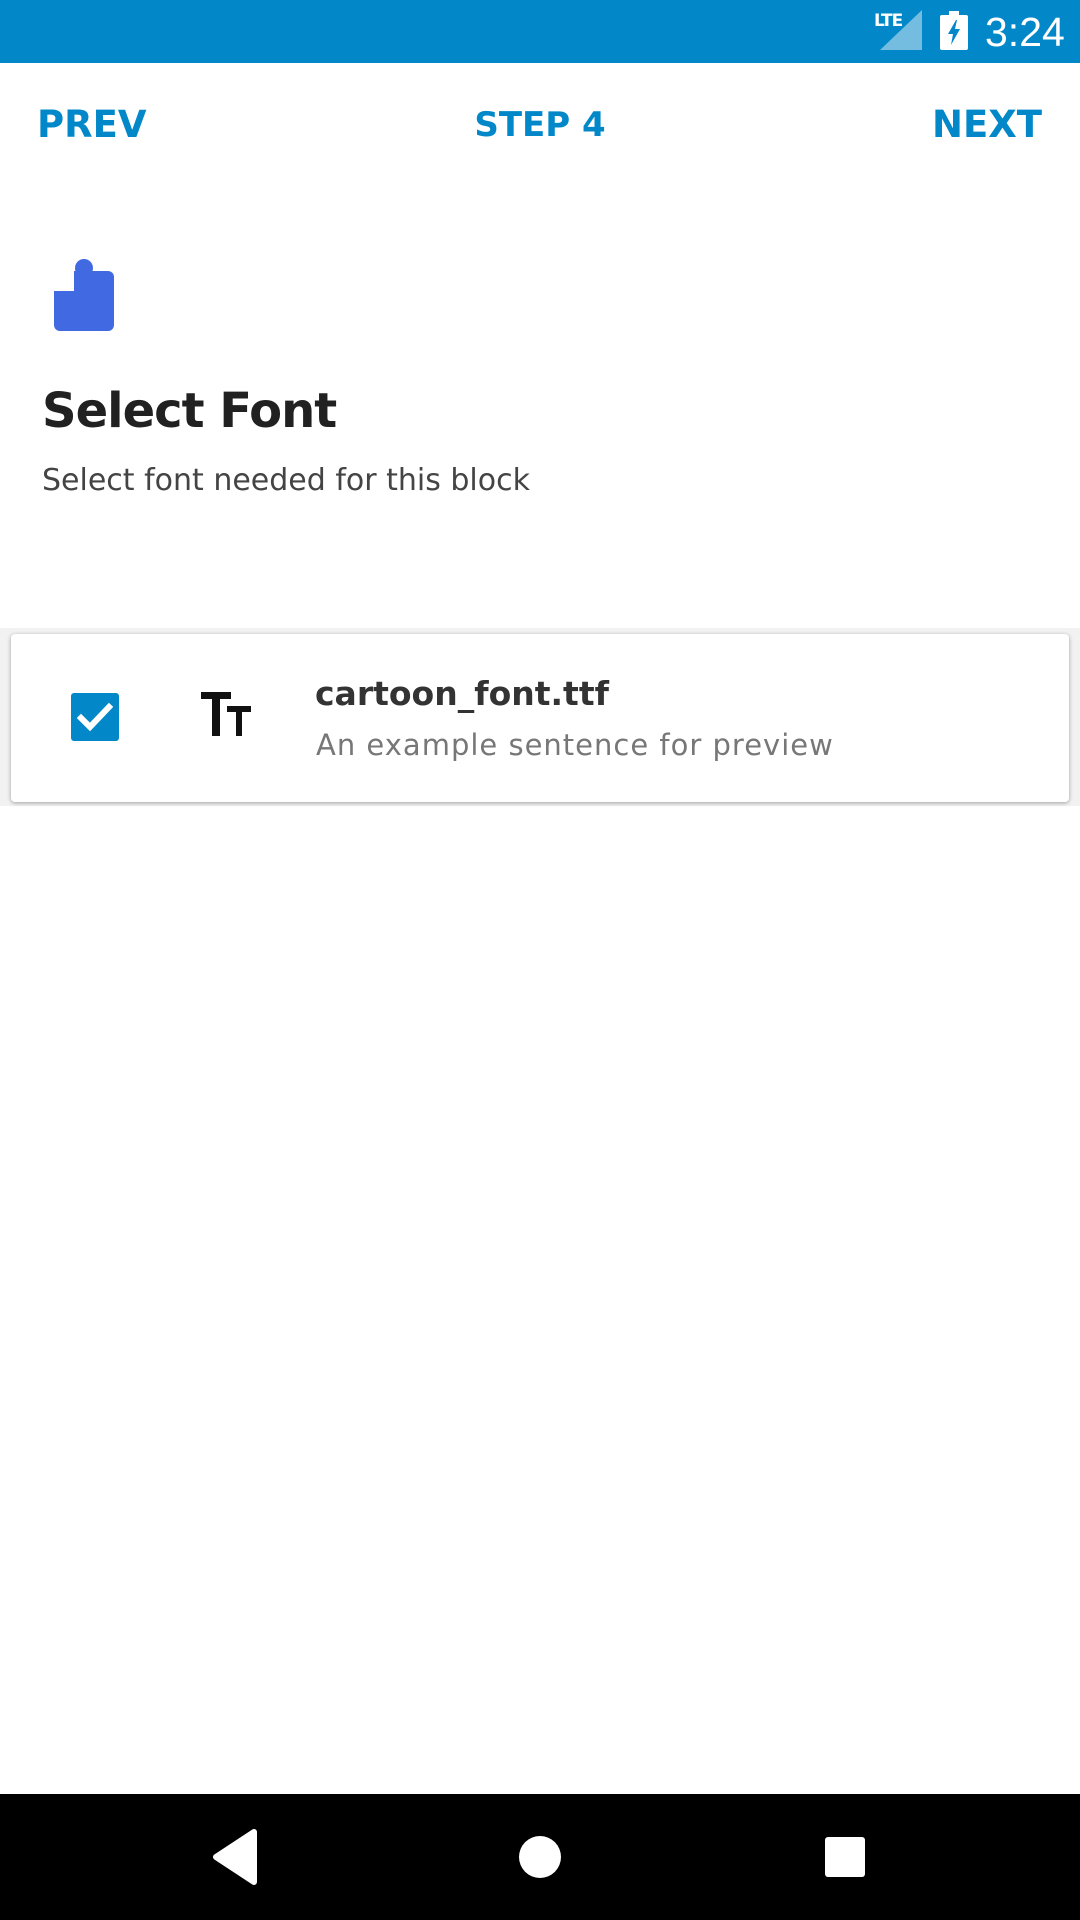 Image resolution: width=1080 pixels, height=1920 pixels. I want to click on wizard-navigation: STEP 4 PREV NEXT, so click(540, 127).